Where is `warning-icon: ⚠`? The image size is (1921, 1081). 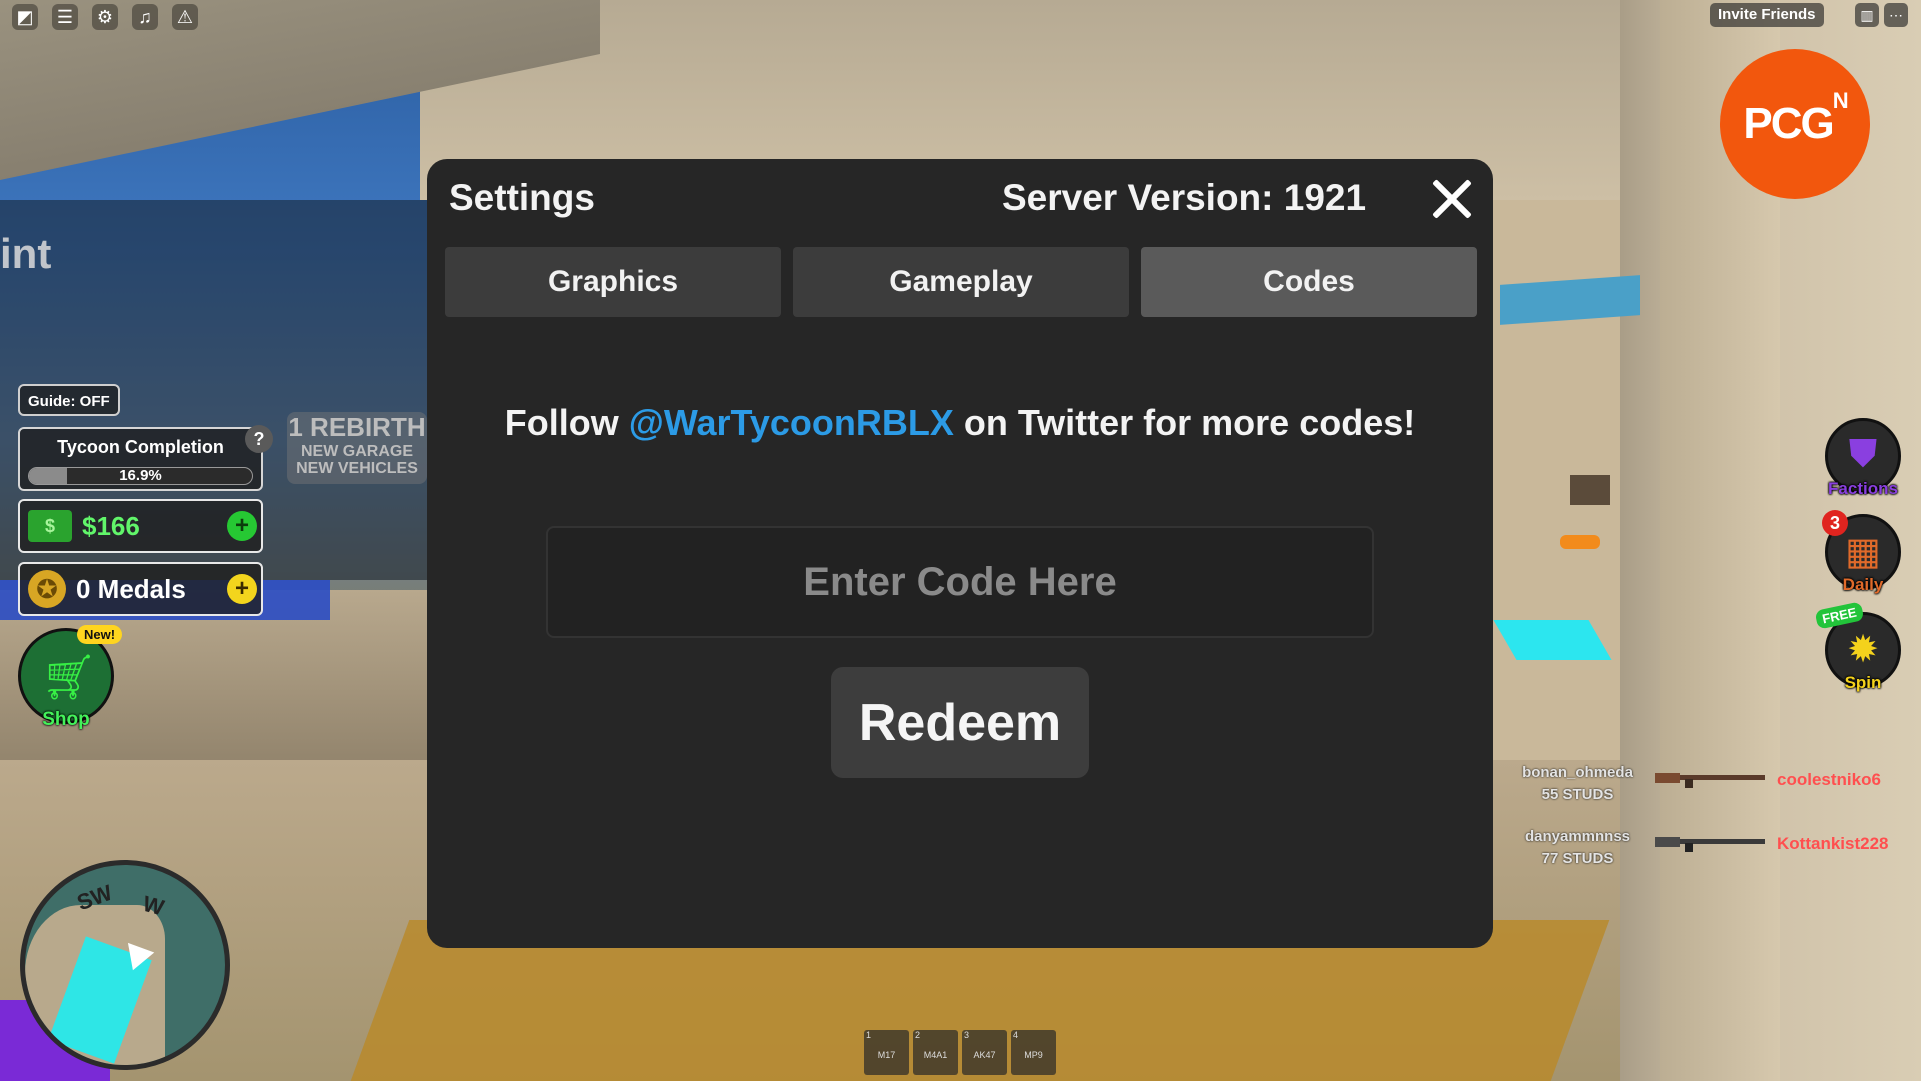 warning-icon: ⚠ is located at coordinates (185, 17).